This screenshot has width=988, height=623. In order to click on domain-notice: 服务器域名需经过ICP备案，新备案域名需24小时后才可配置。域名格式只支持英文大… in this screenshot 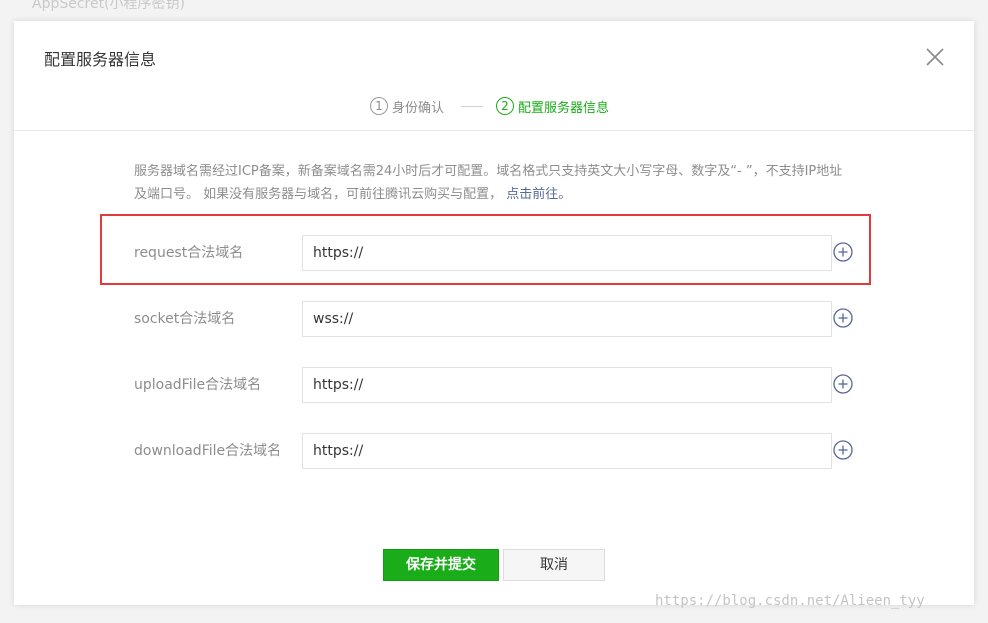, I will do `click(494, 183)`.